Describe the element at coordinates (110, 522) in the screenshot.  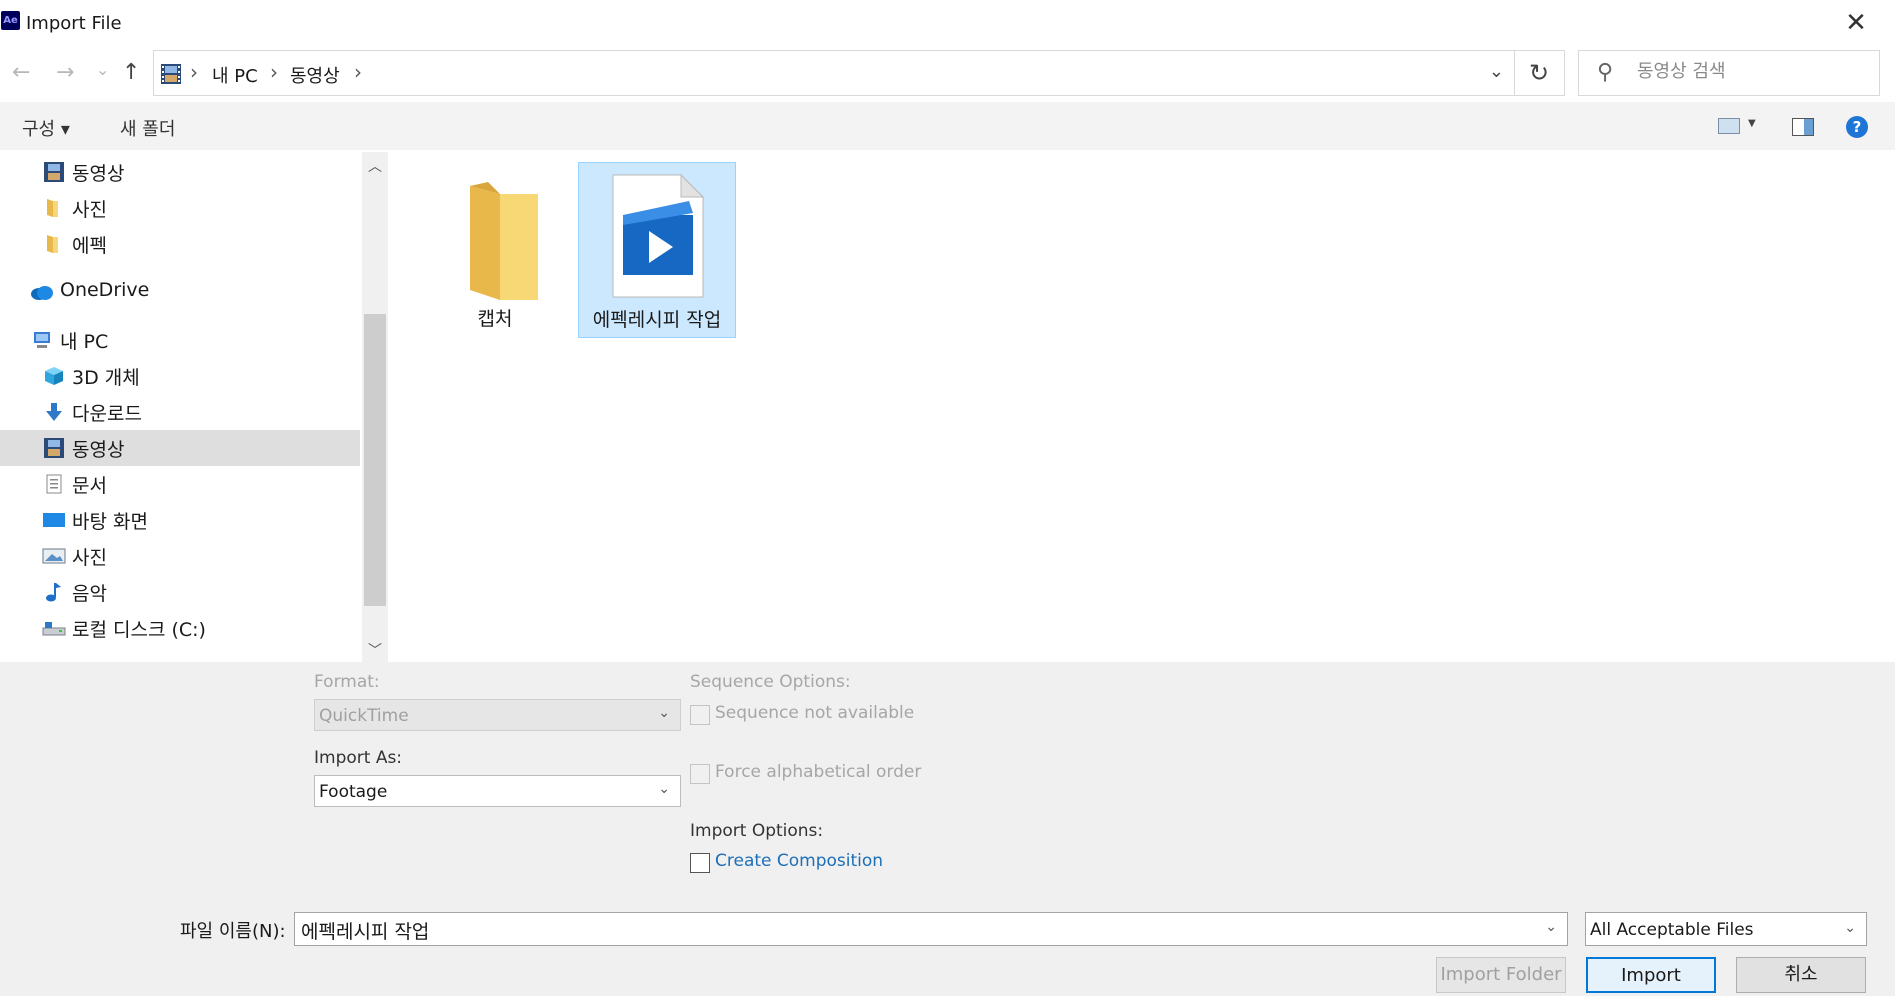
I see `nav-label: 바탕 화면` at that location.